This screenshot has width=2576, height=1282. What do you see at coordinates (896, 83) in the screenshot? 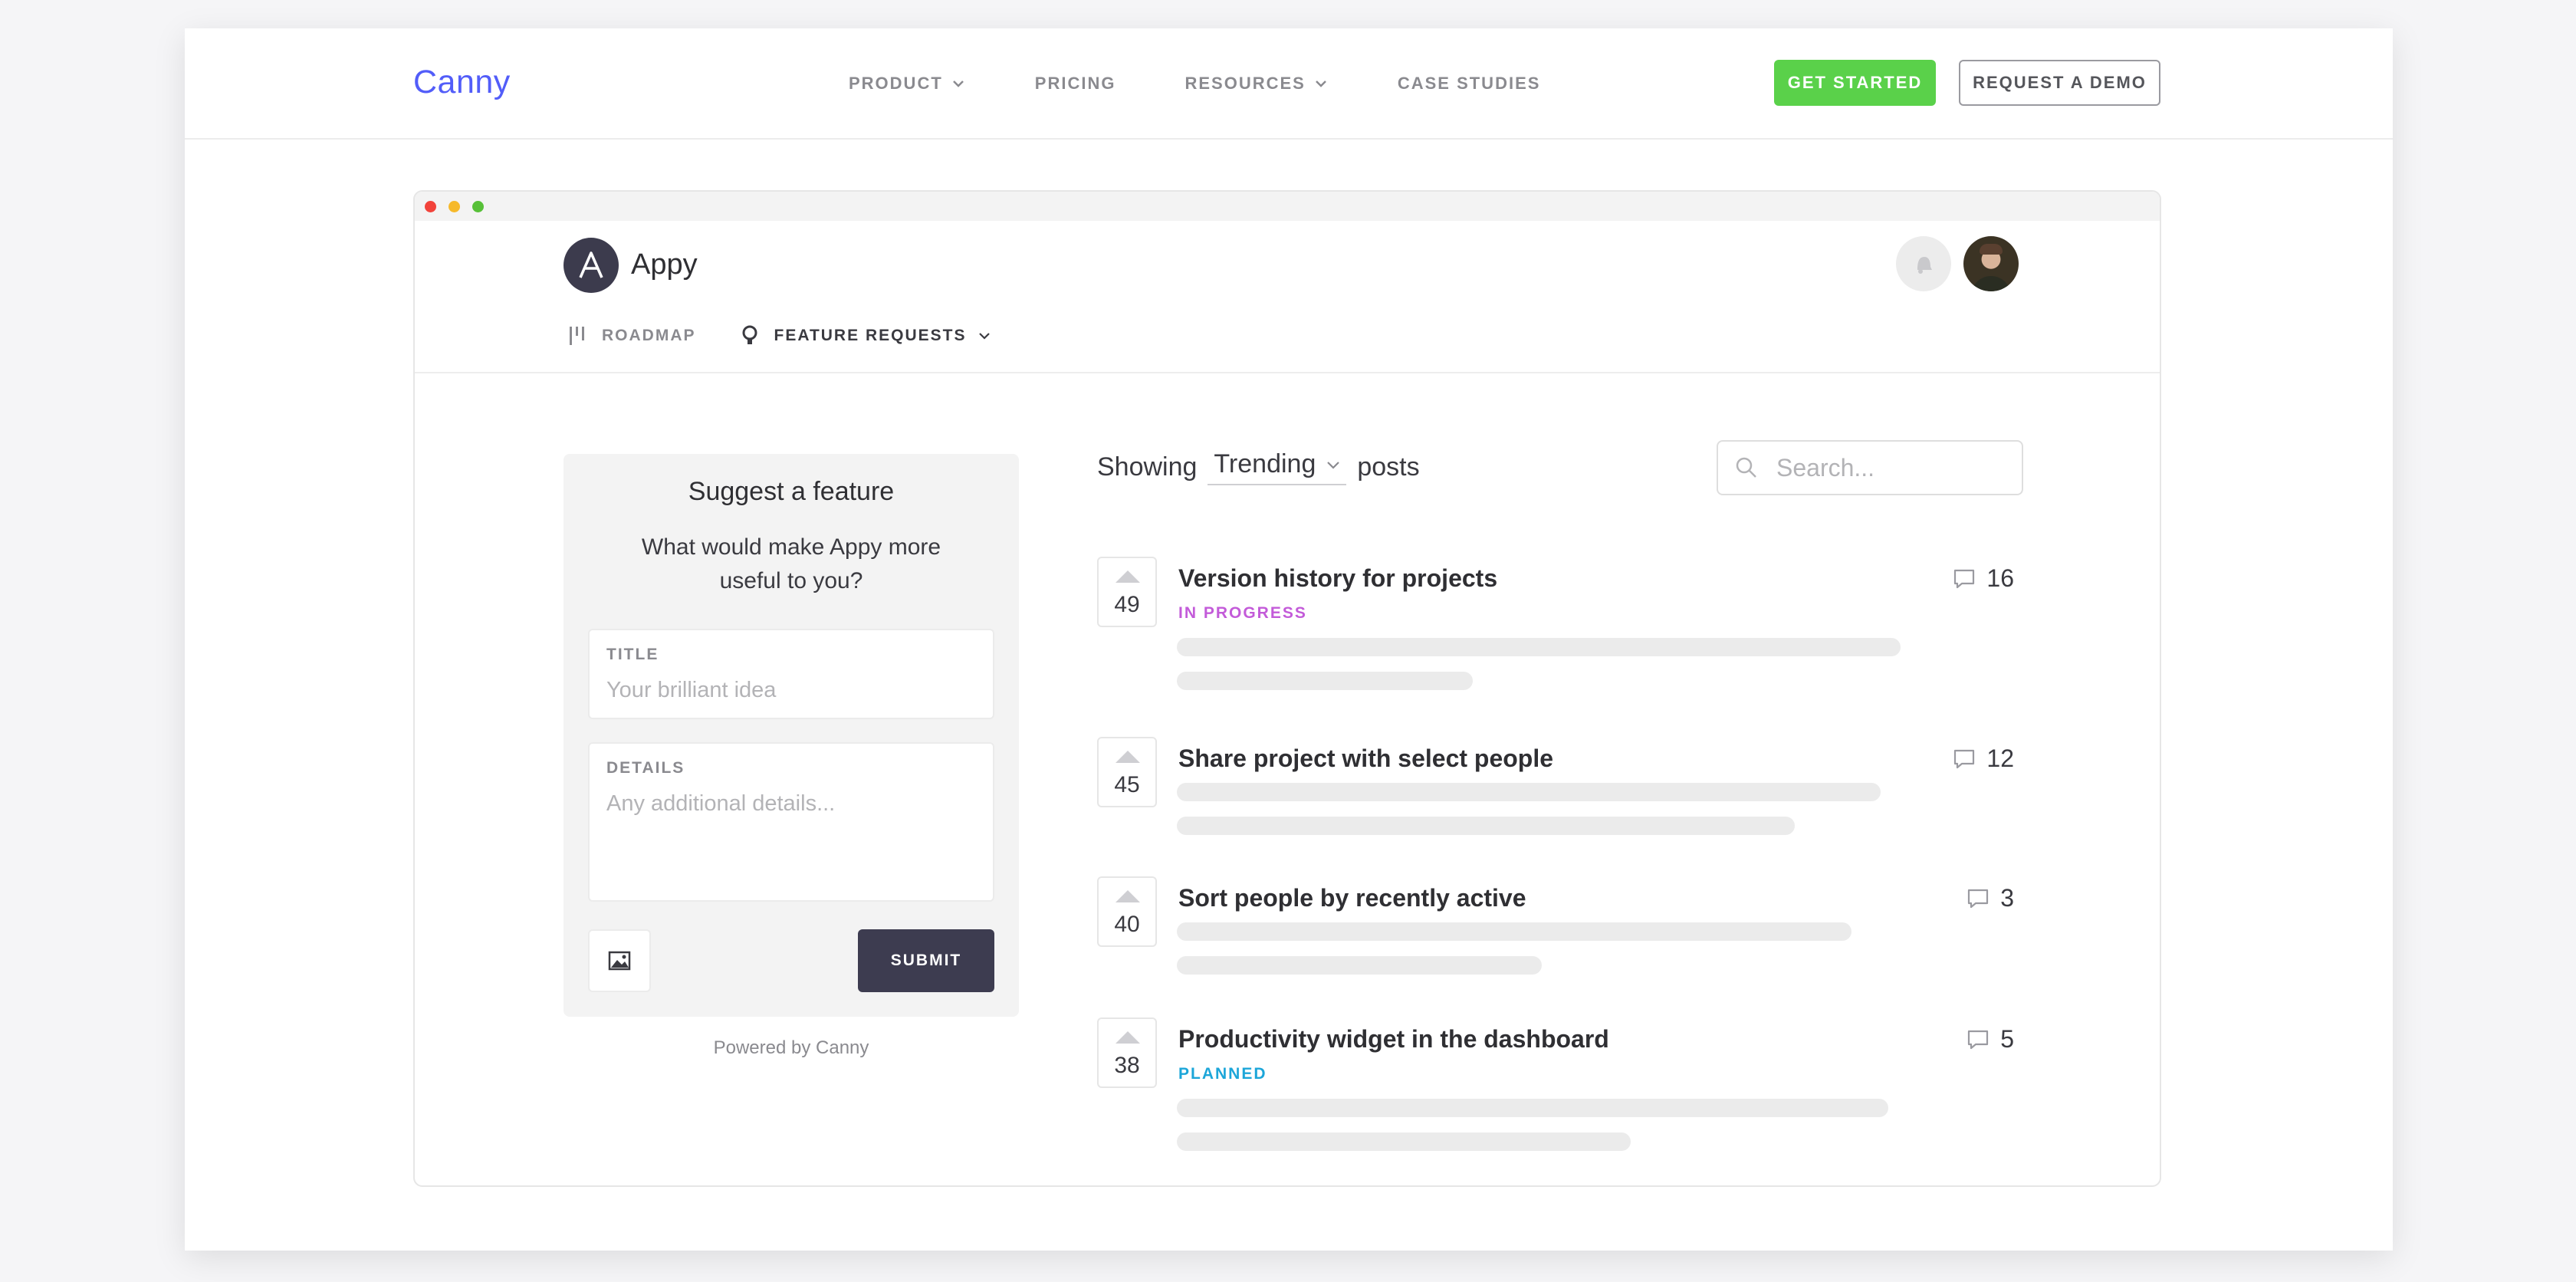
I see `nav-product-label: PRODUCT` at bounding box center [896, 83].